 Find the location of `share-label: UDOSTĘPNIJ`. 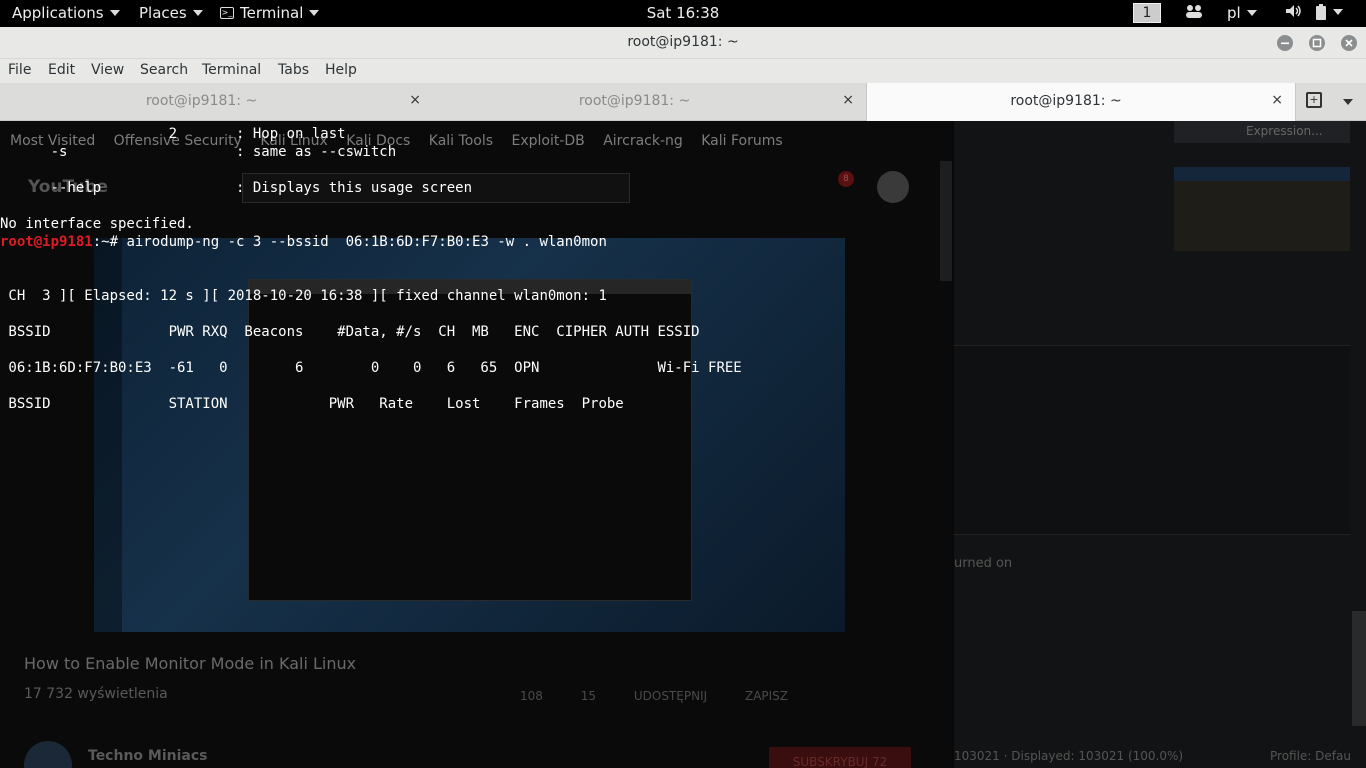

share-label: UDOSTĘPNIJ is located at coordinates (670, 696).